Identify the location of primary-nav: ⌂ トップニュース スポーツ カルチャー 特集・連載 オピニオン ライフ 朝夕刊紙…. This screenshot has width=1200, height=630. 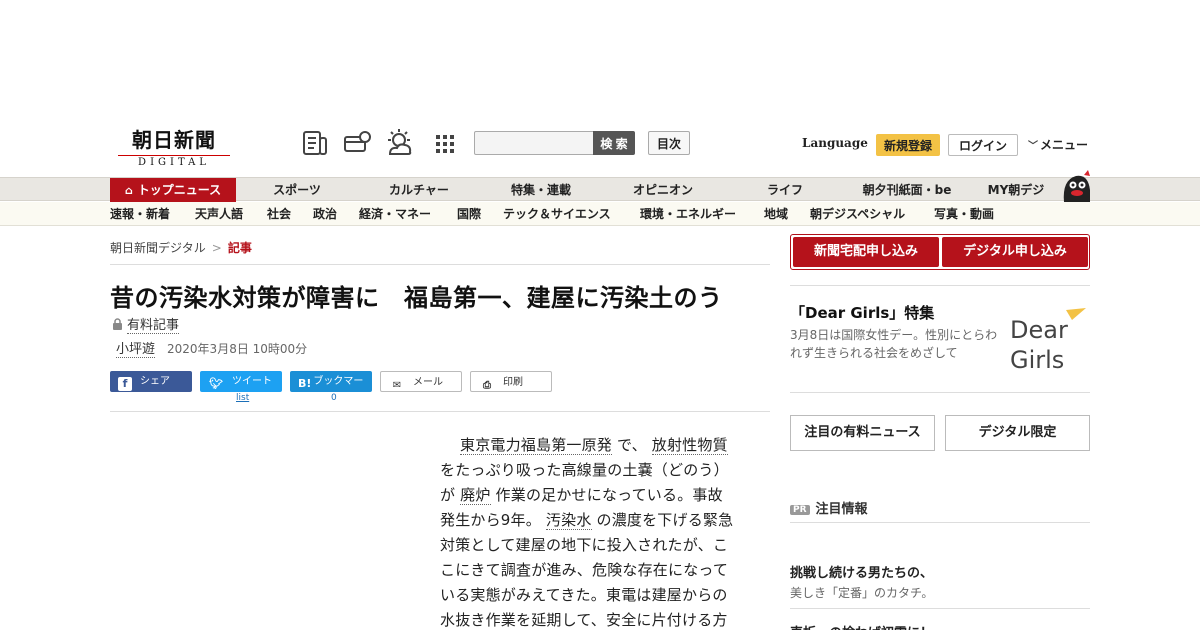
(600, 189).